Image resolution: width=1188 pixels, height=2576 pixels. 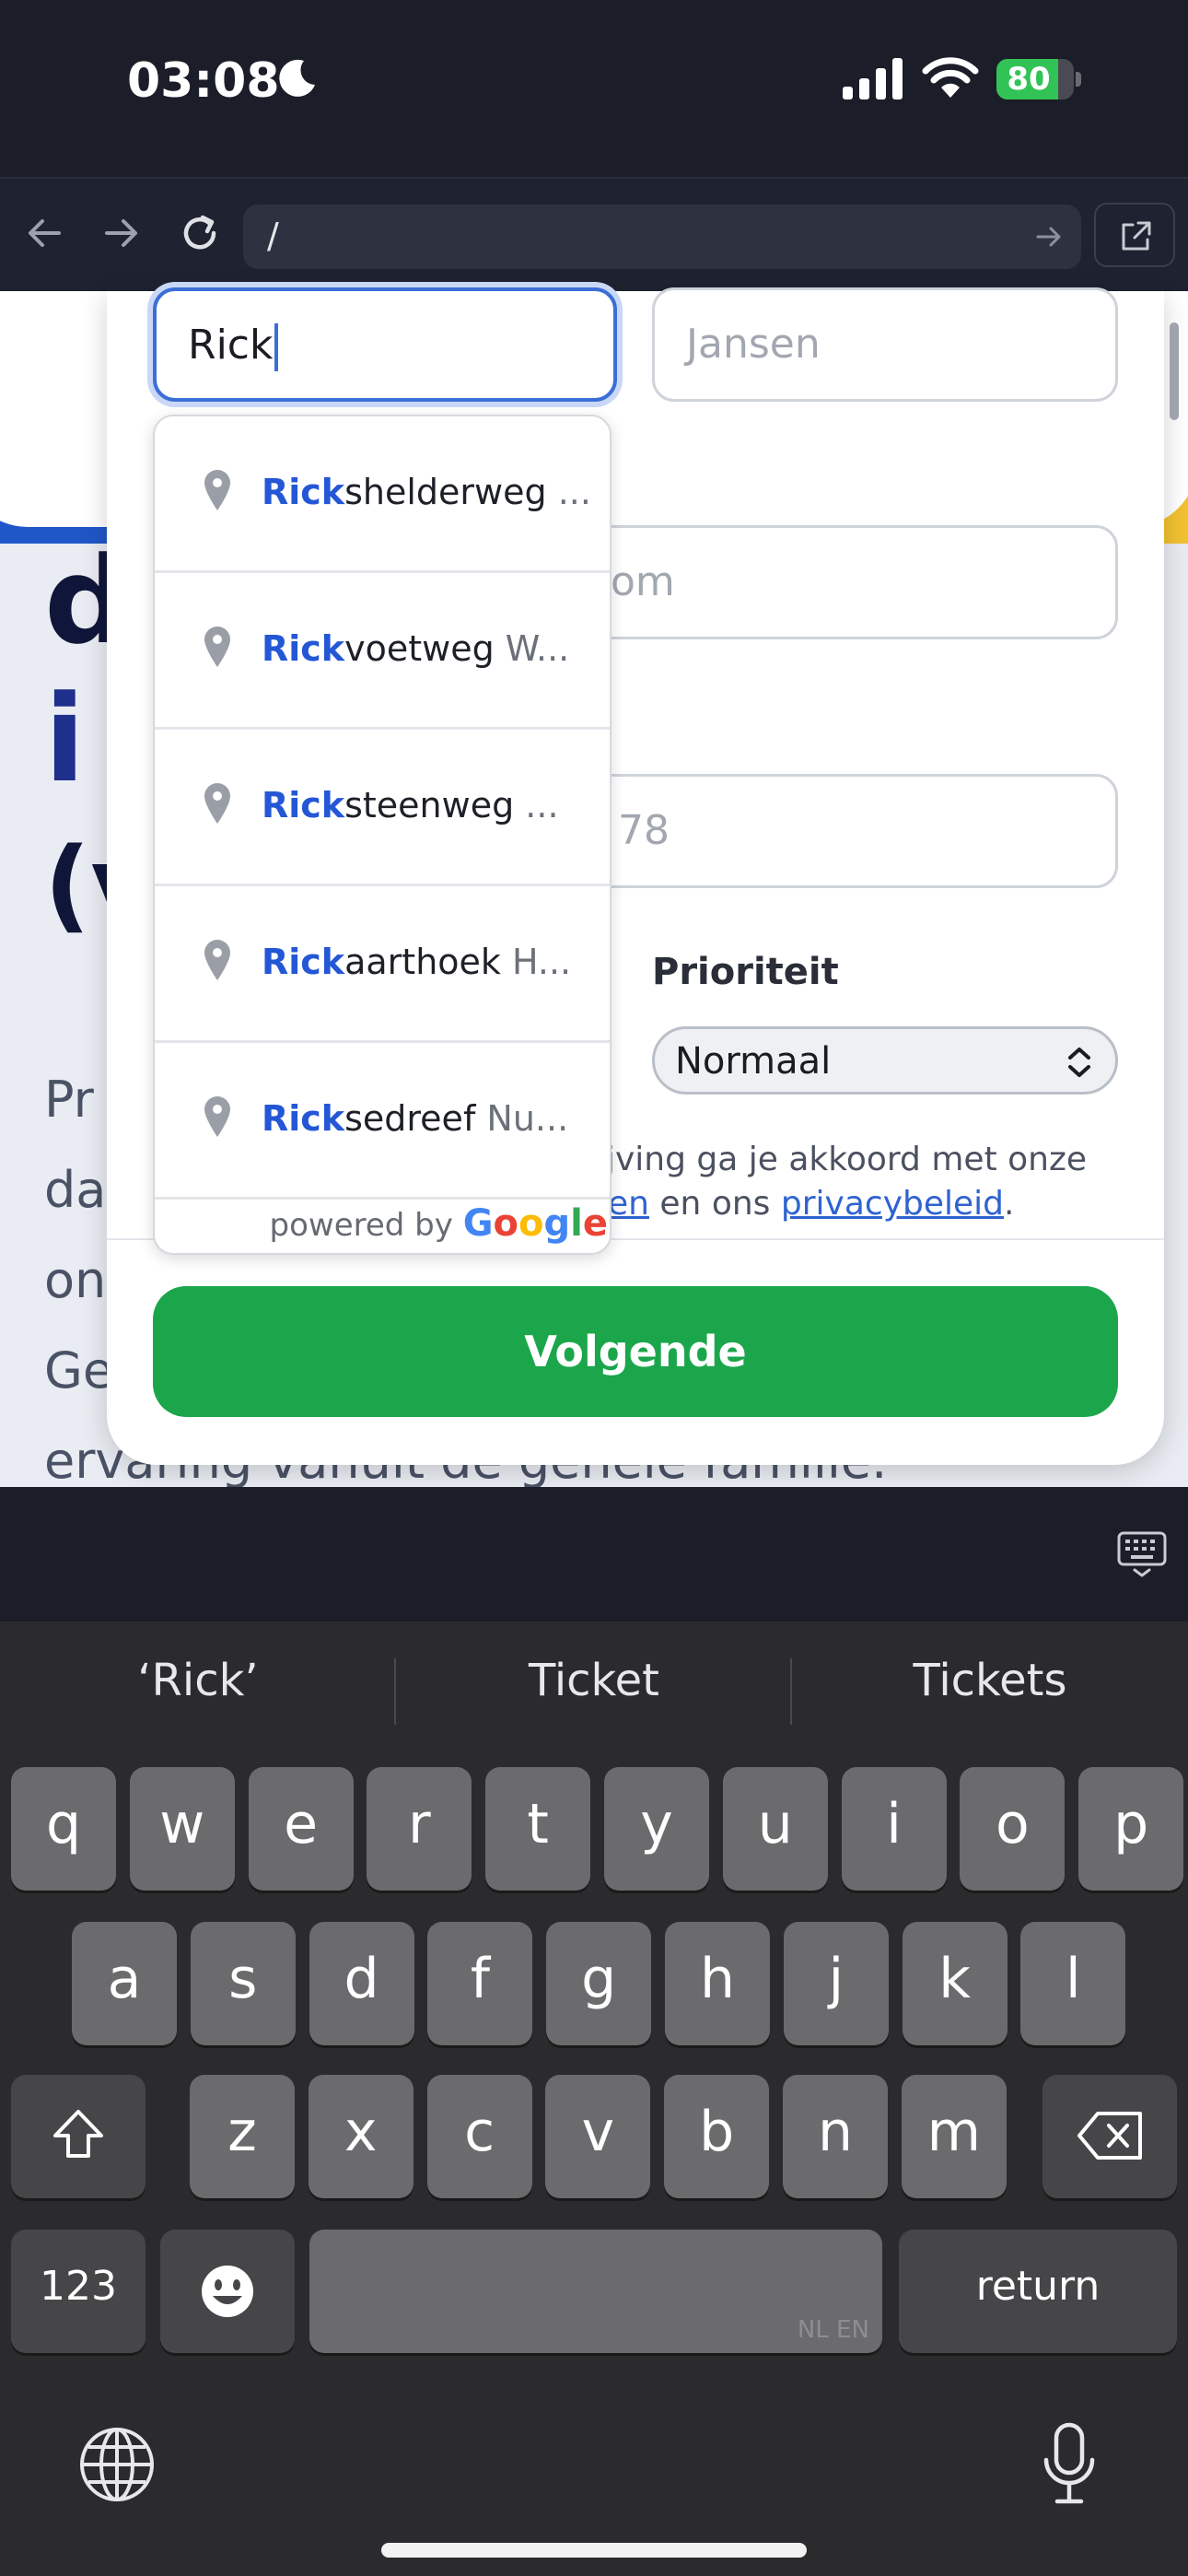 I want to click on background-paragraph: on, so click(x=76, y=1280).